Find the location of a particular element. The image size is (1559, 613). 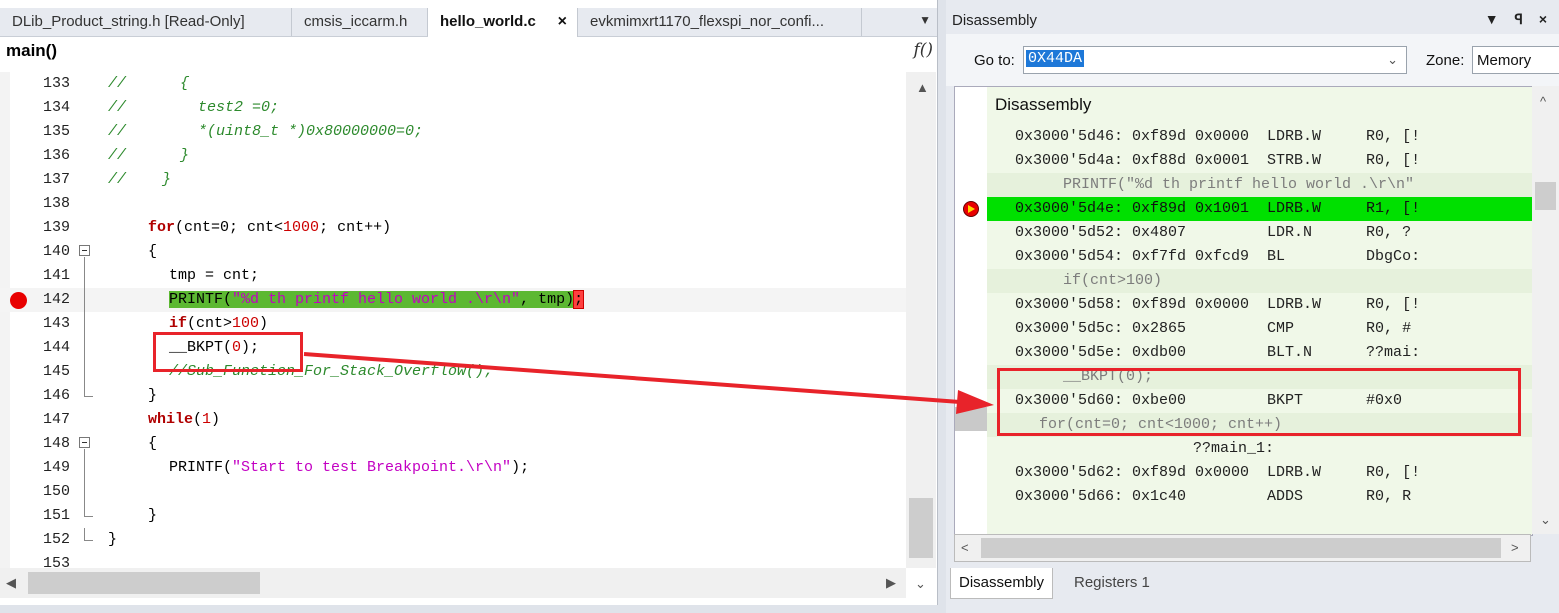

line-number: 152 is located at coordinates (56, 539).